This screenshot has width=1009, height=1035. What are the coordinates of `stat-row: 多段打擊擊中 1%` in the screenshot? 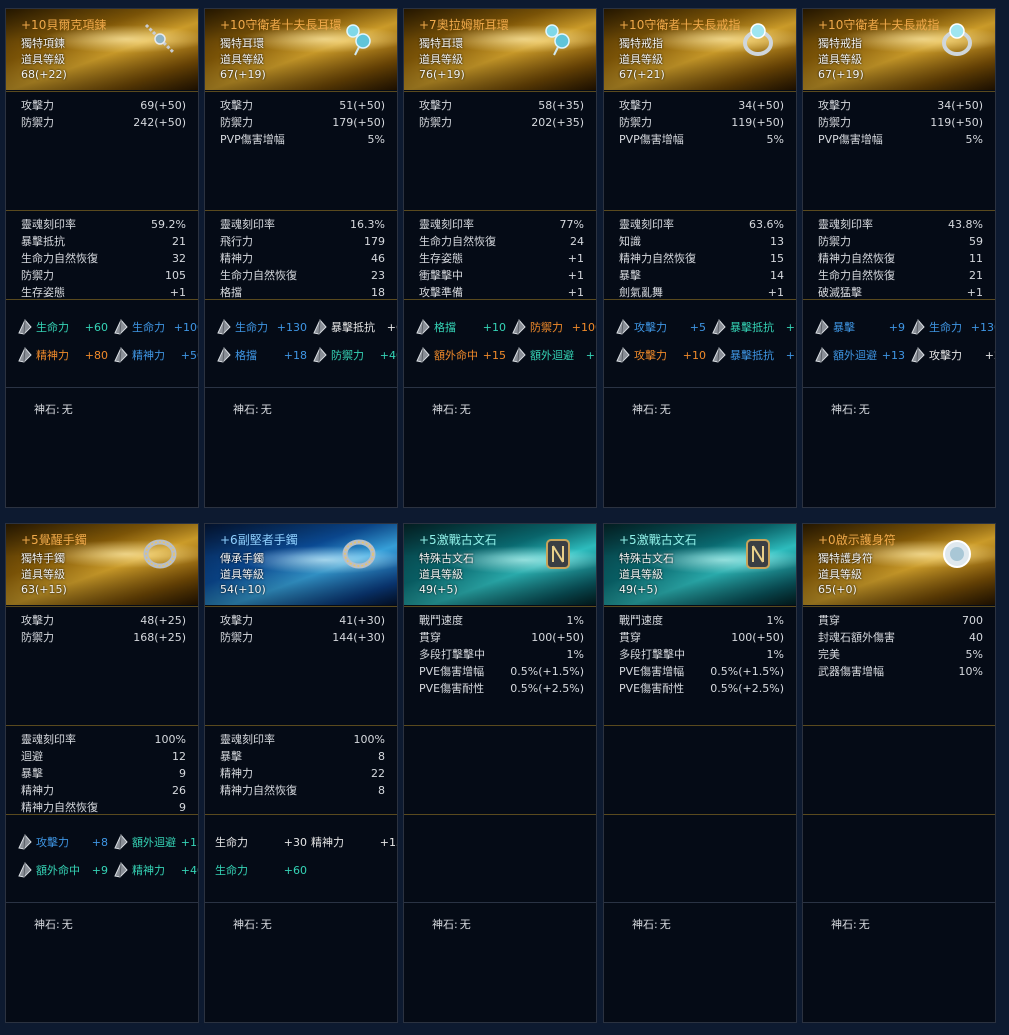 It's located at (501, 654).